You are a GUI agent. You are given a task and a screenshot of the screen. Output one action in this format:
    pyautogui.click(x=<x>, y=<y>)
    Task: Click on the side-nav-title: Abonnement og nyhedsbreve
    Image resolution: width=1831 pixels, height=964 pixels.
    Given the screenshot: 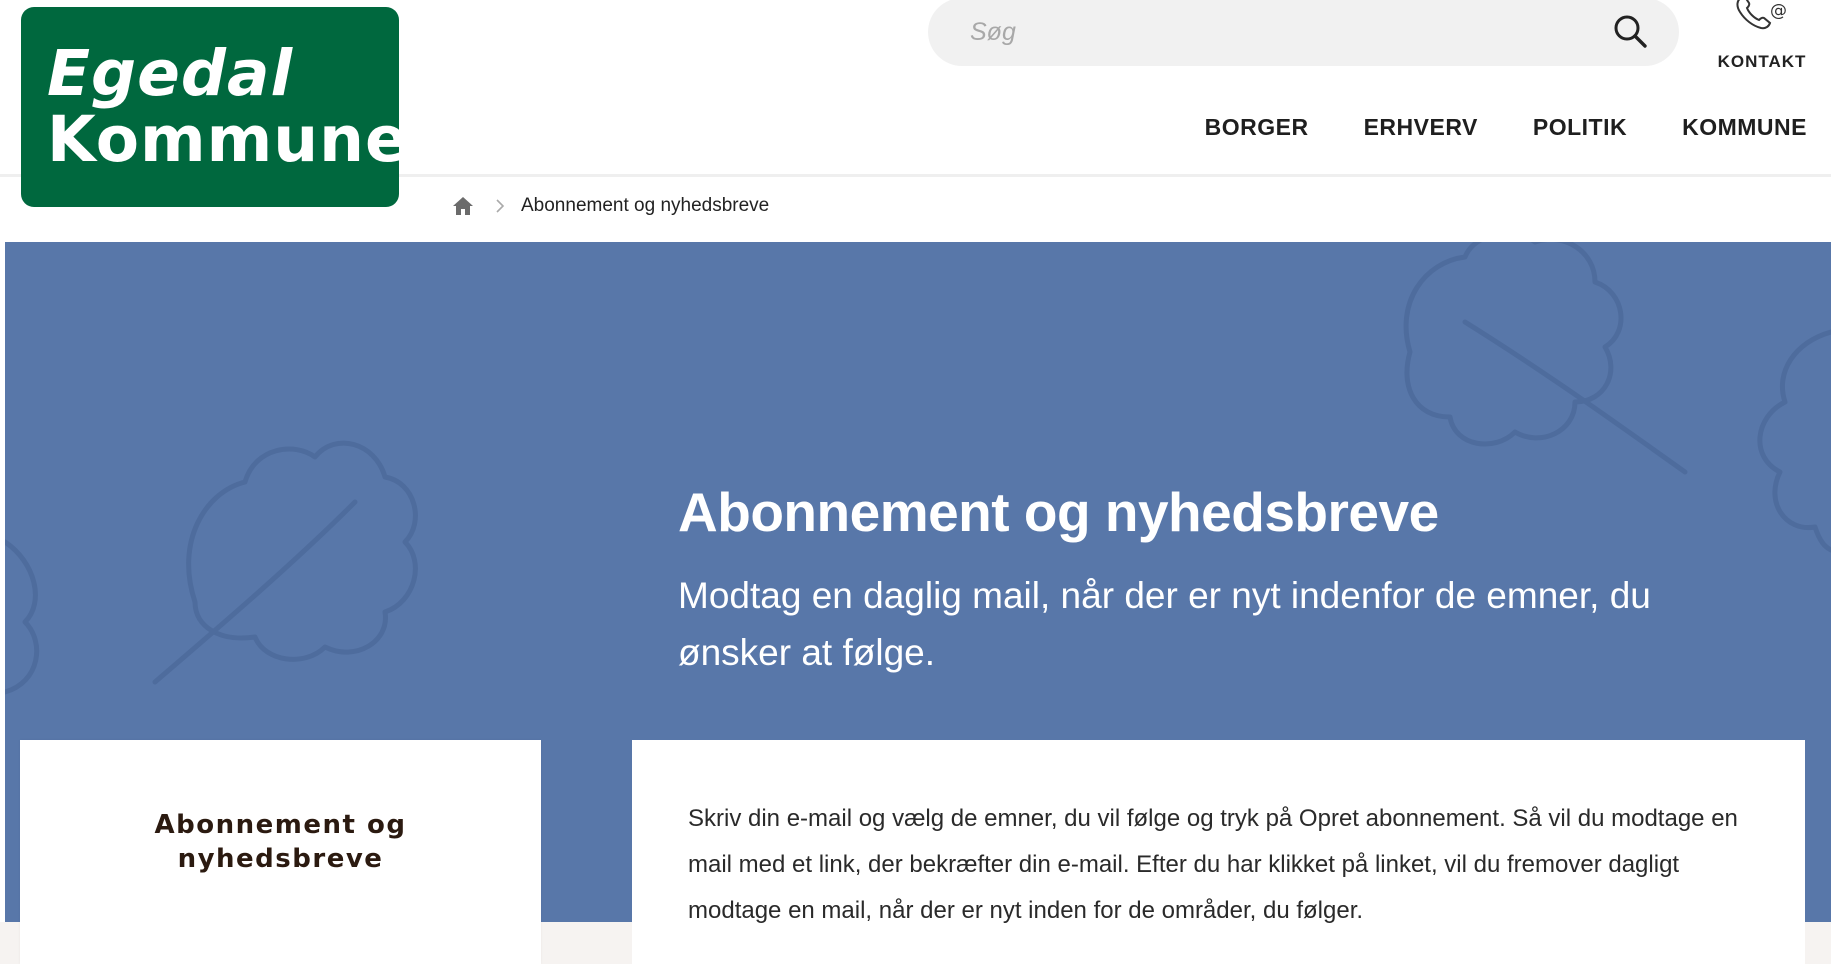 What is the action you would take?
    pyautogui.click(x=280, y=842)
    